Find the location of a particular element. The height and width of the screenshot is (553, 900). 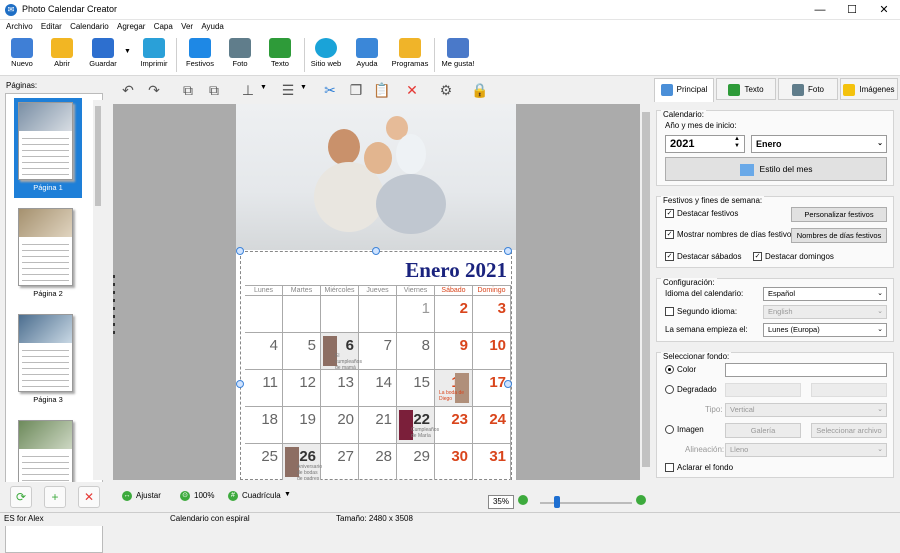

holiday-names-button: Nombres de días festivos is located at coordinates (839, 235).